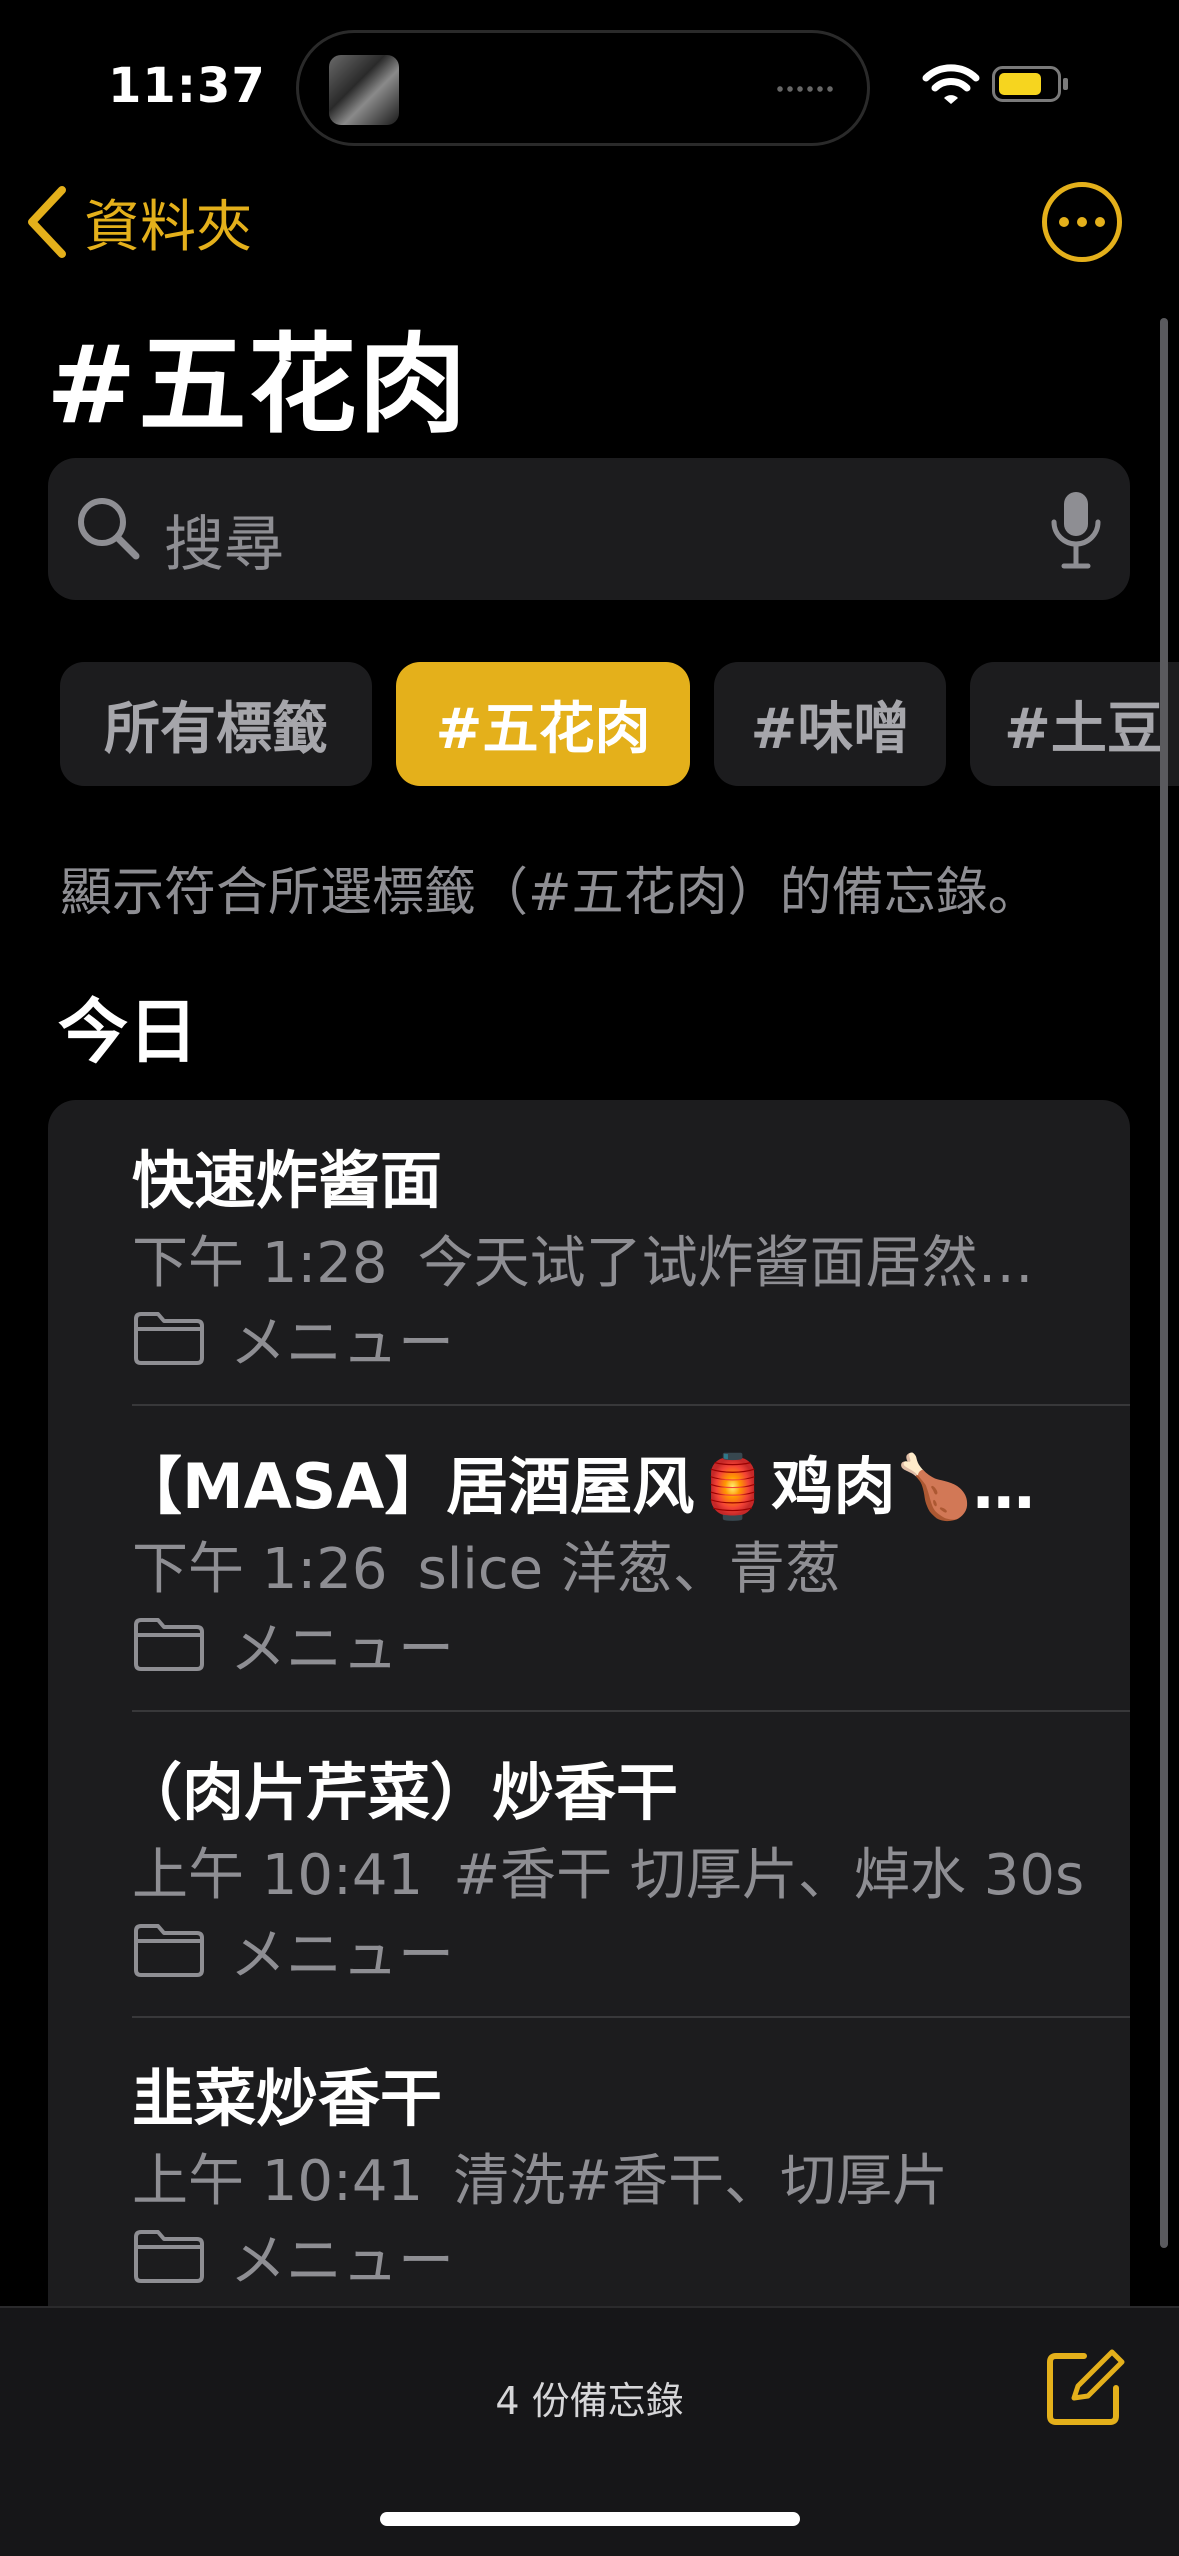  I want to click on back-button: 資料夾, so click(138, 222).